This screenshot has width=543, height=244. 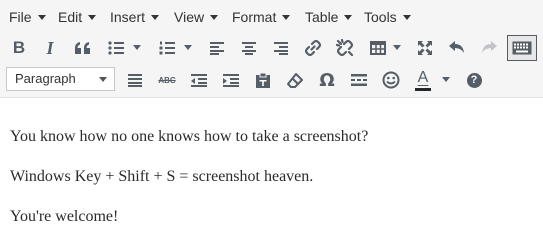 I want to click on numbered-list-icon, so click(x=167, y=48).